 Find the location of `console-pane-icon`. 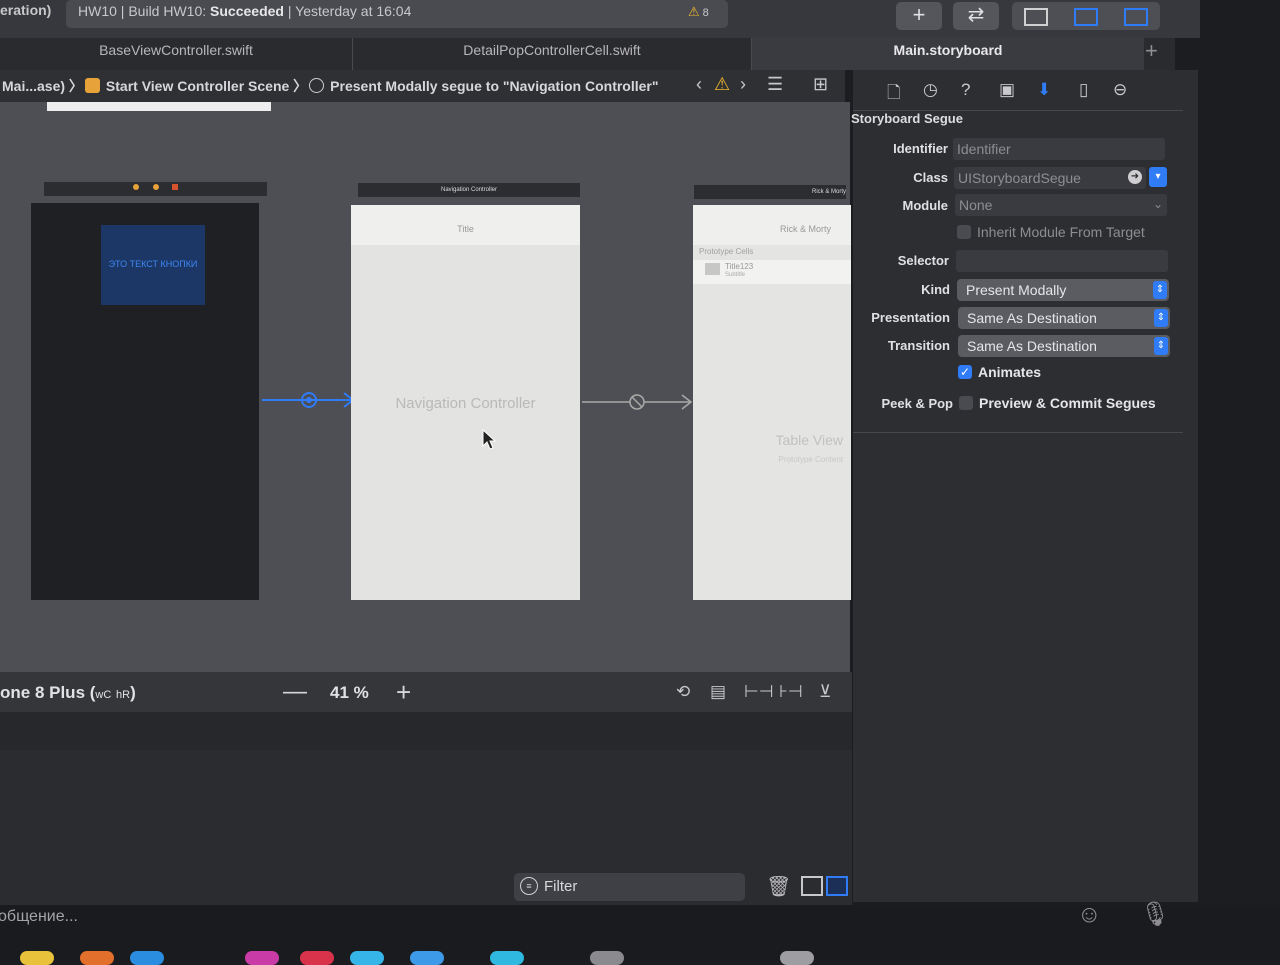

console-pane-icon is located at coordinates (837, 886).